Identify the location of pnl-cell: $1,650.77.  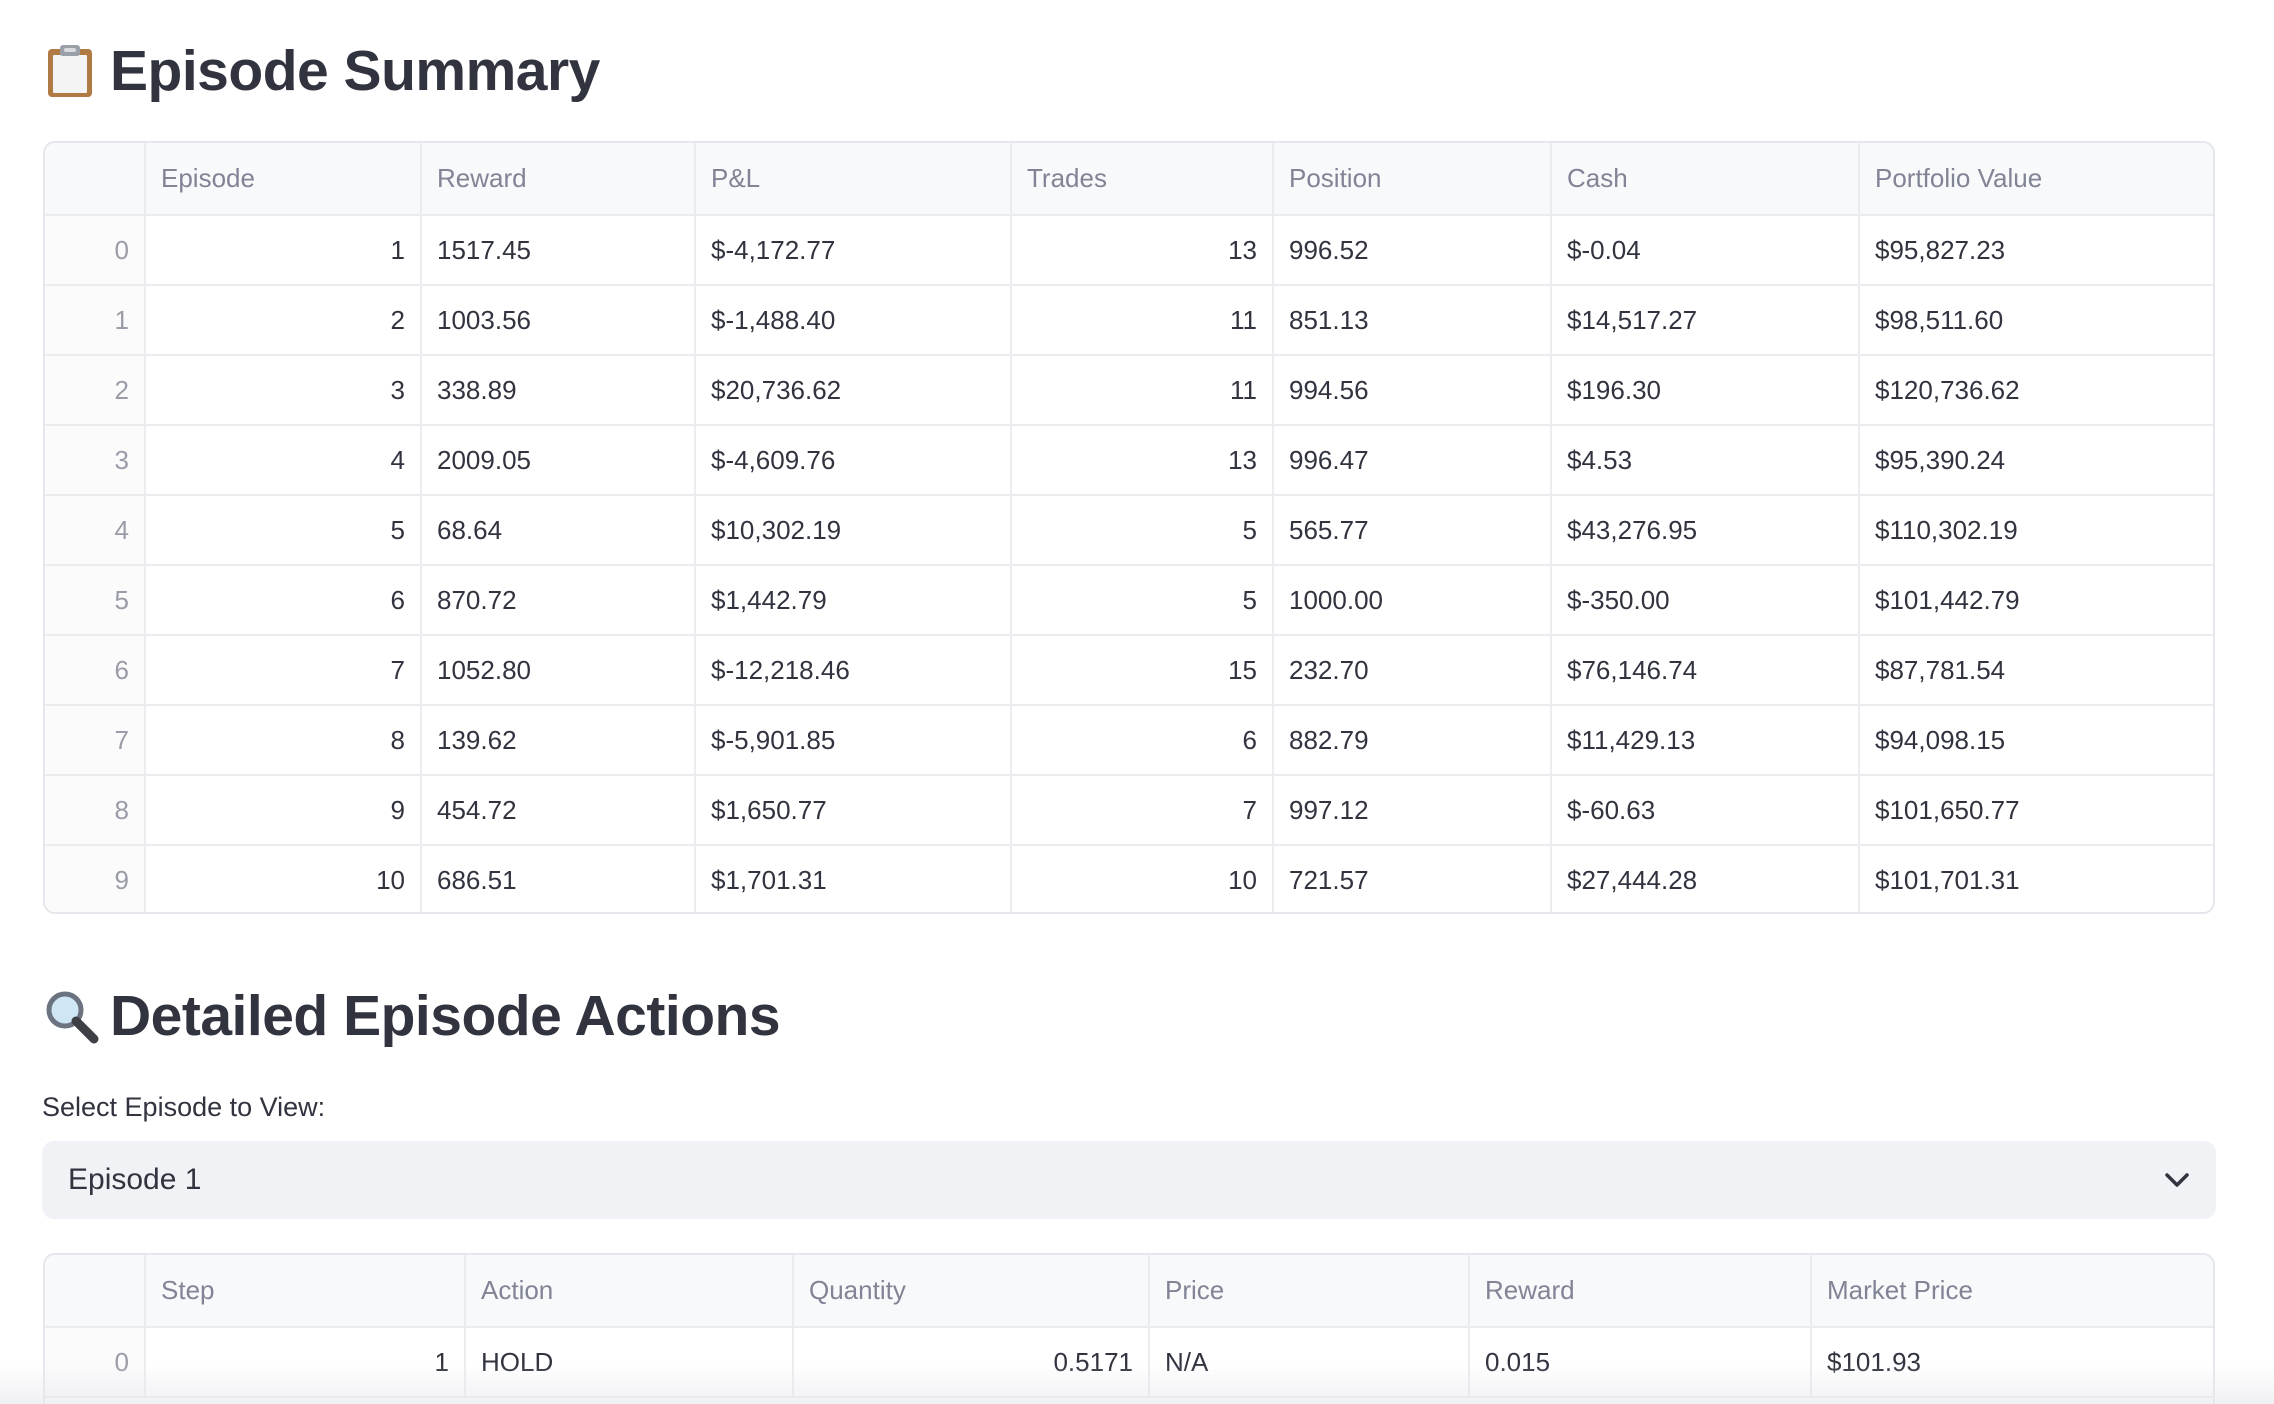
(853, 810).